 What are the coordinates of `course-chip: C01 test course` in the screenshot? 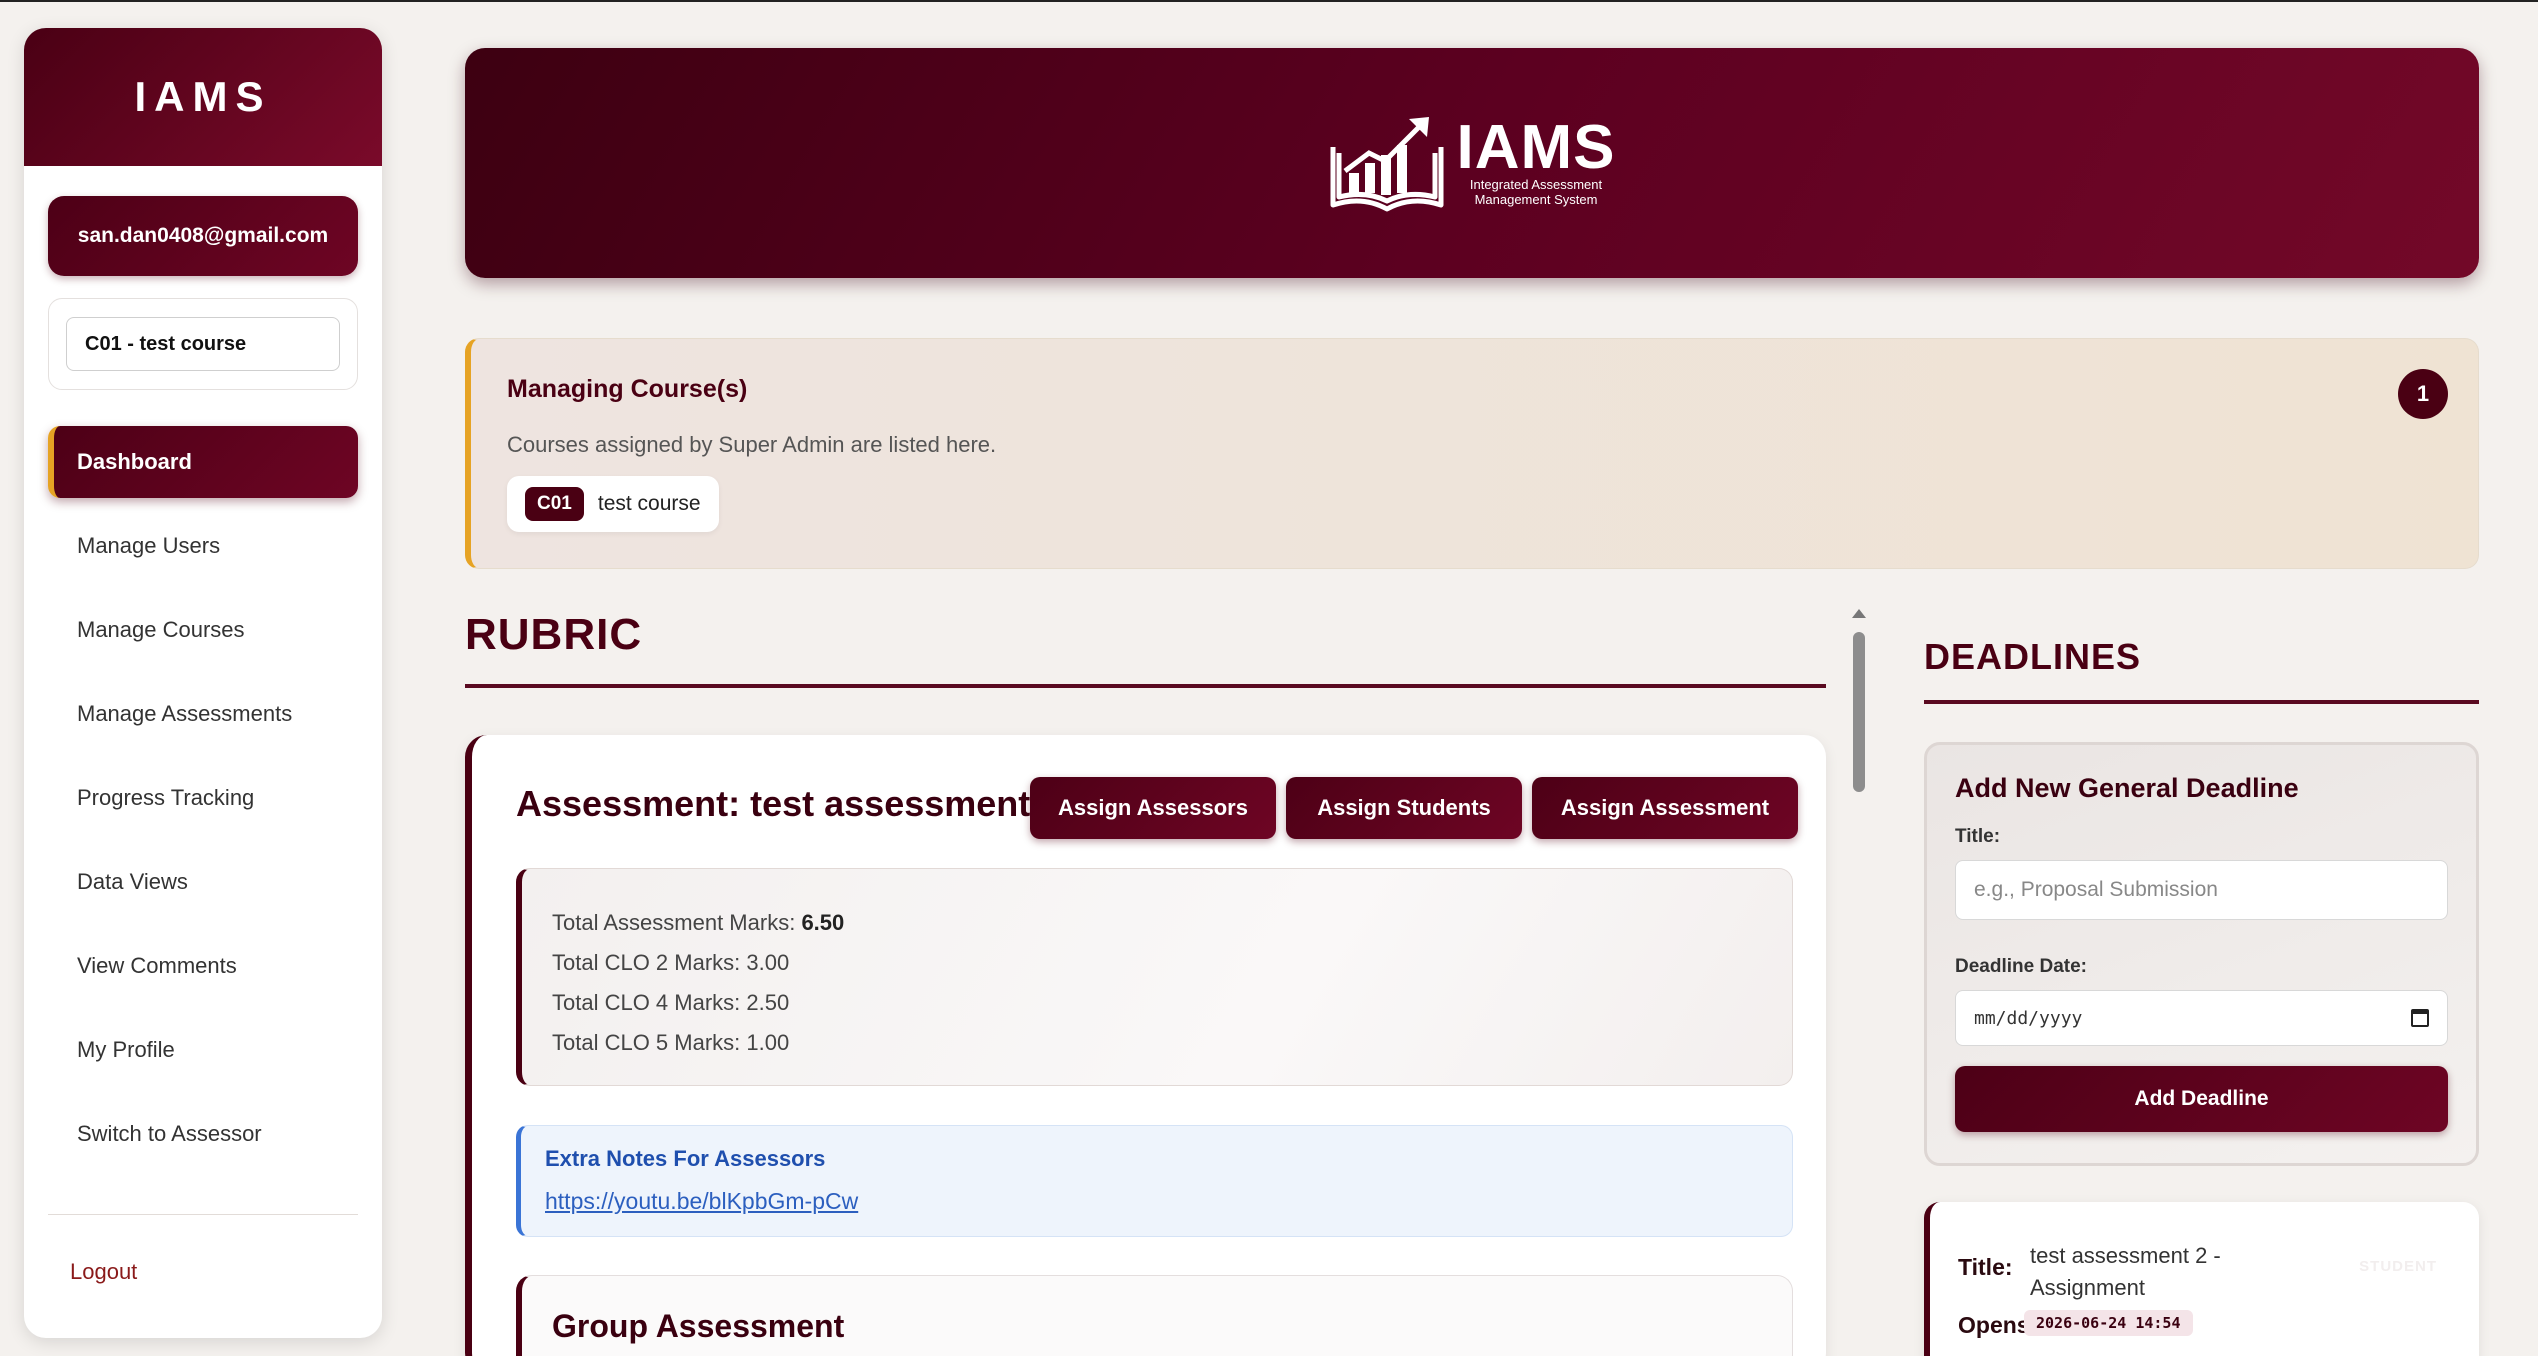 It's located at (613, 504).